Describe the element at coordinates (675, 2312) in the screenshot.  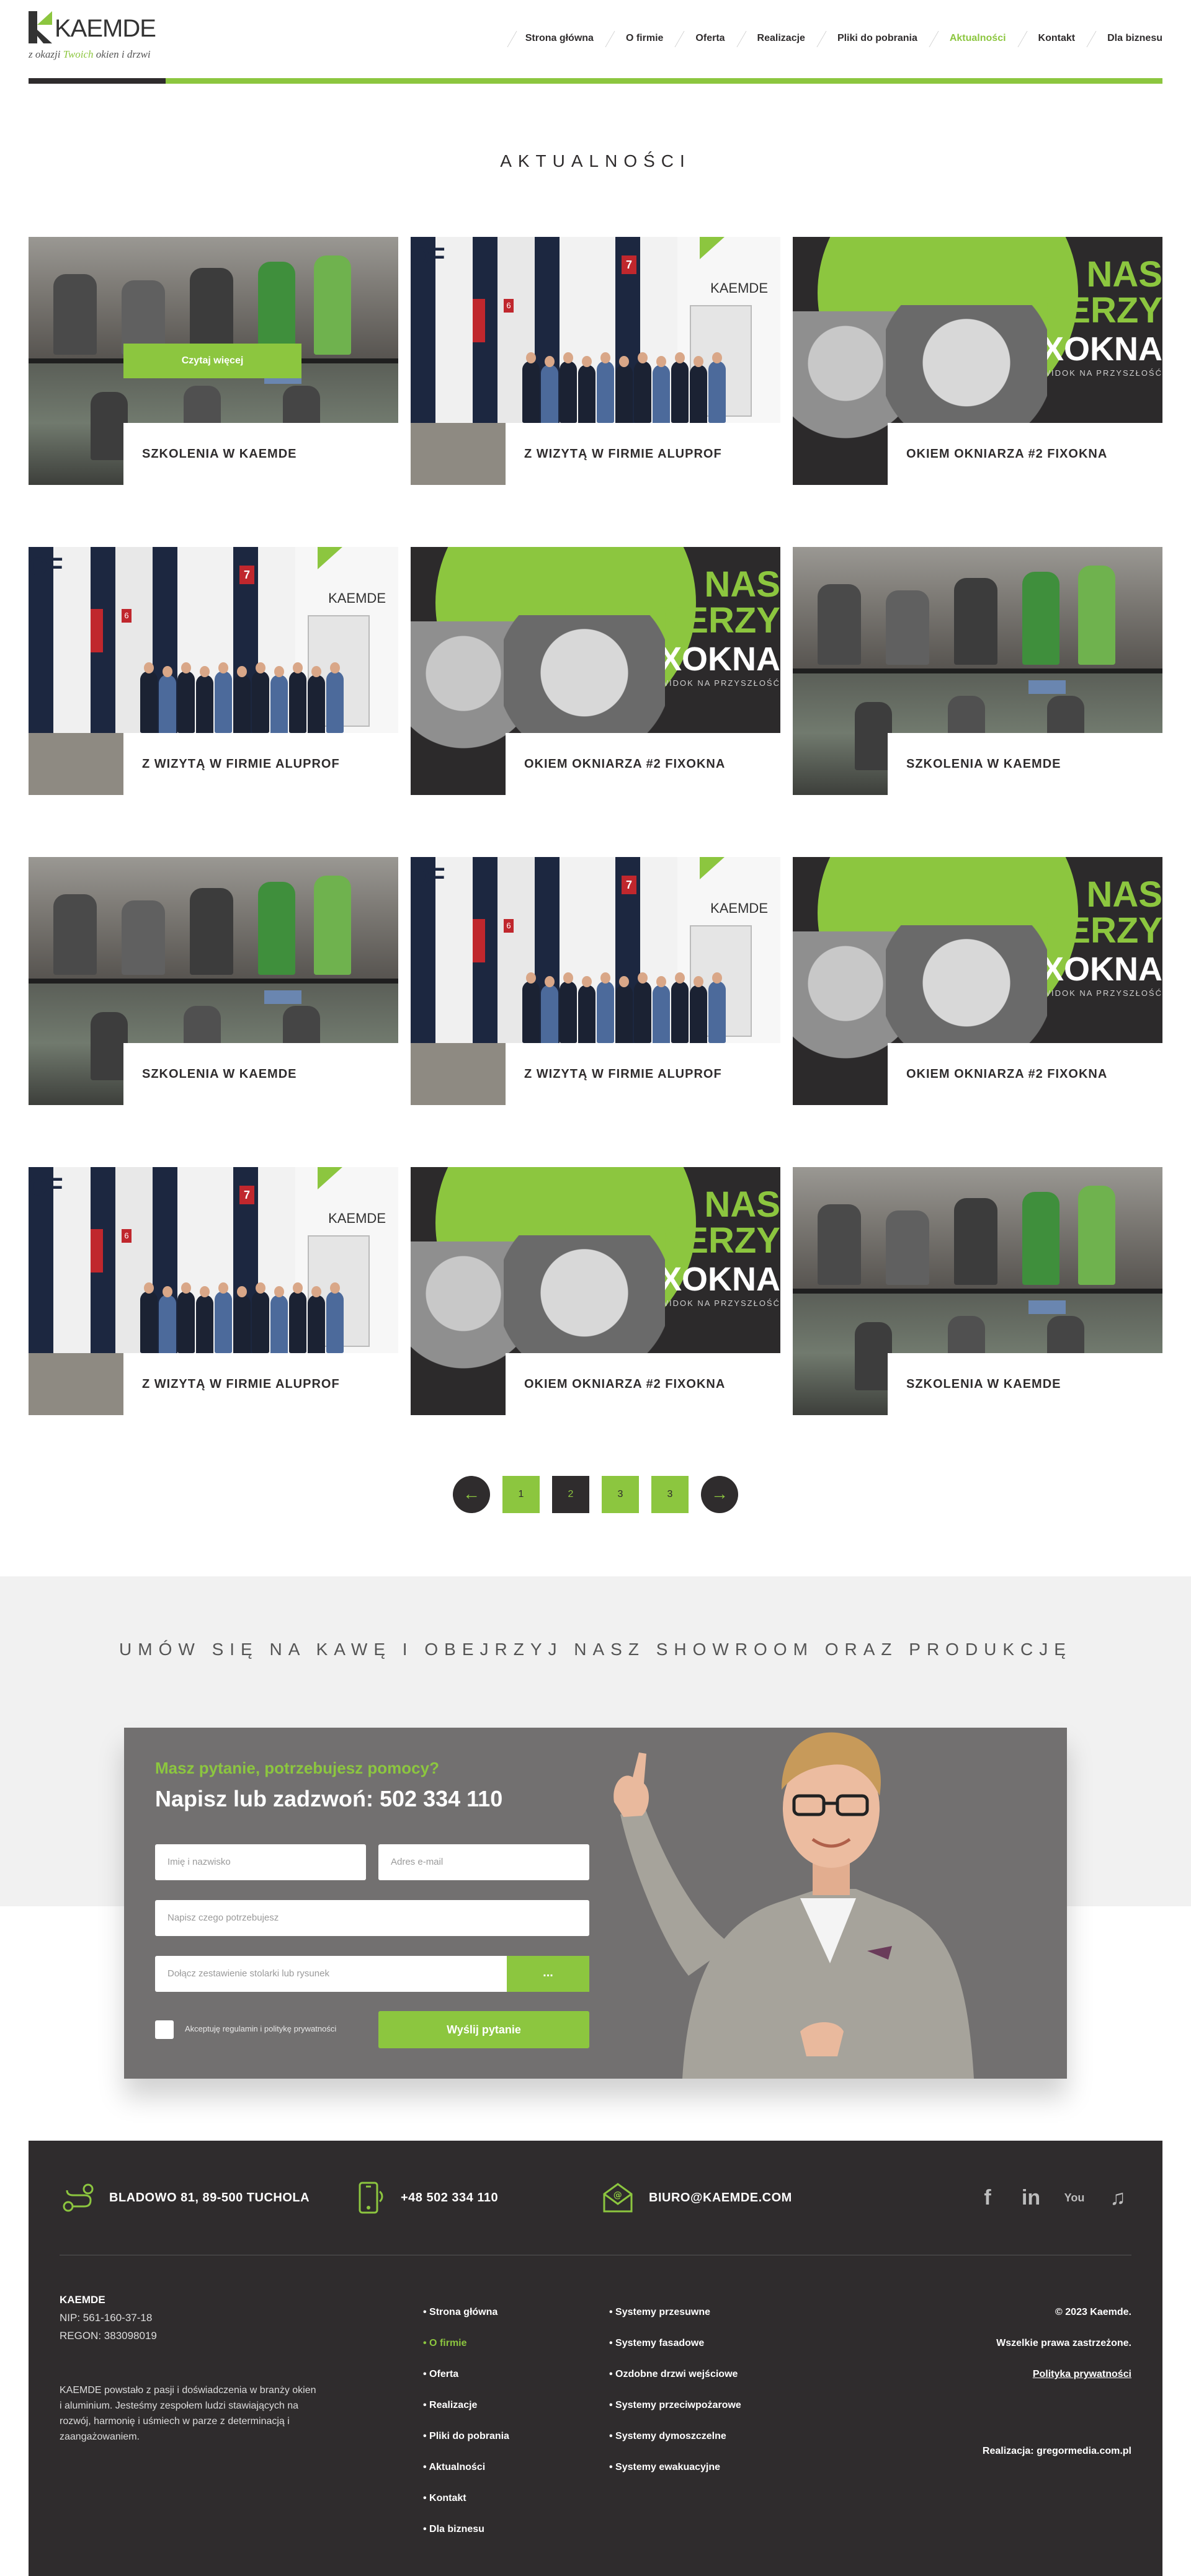
I see `footer-system-link: Systemy przesuwne` at that location.